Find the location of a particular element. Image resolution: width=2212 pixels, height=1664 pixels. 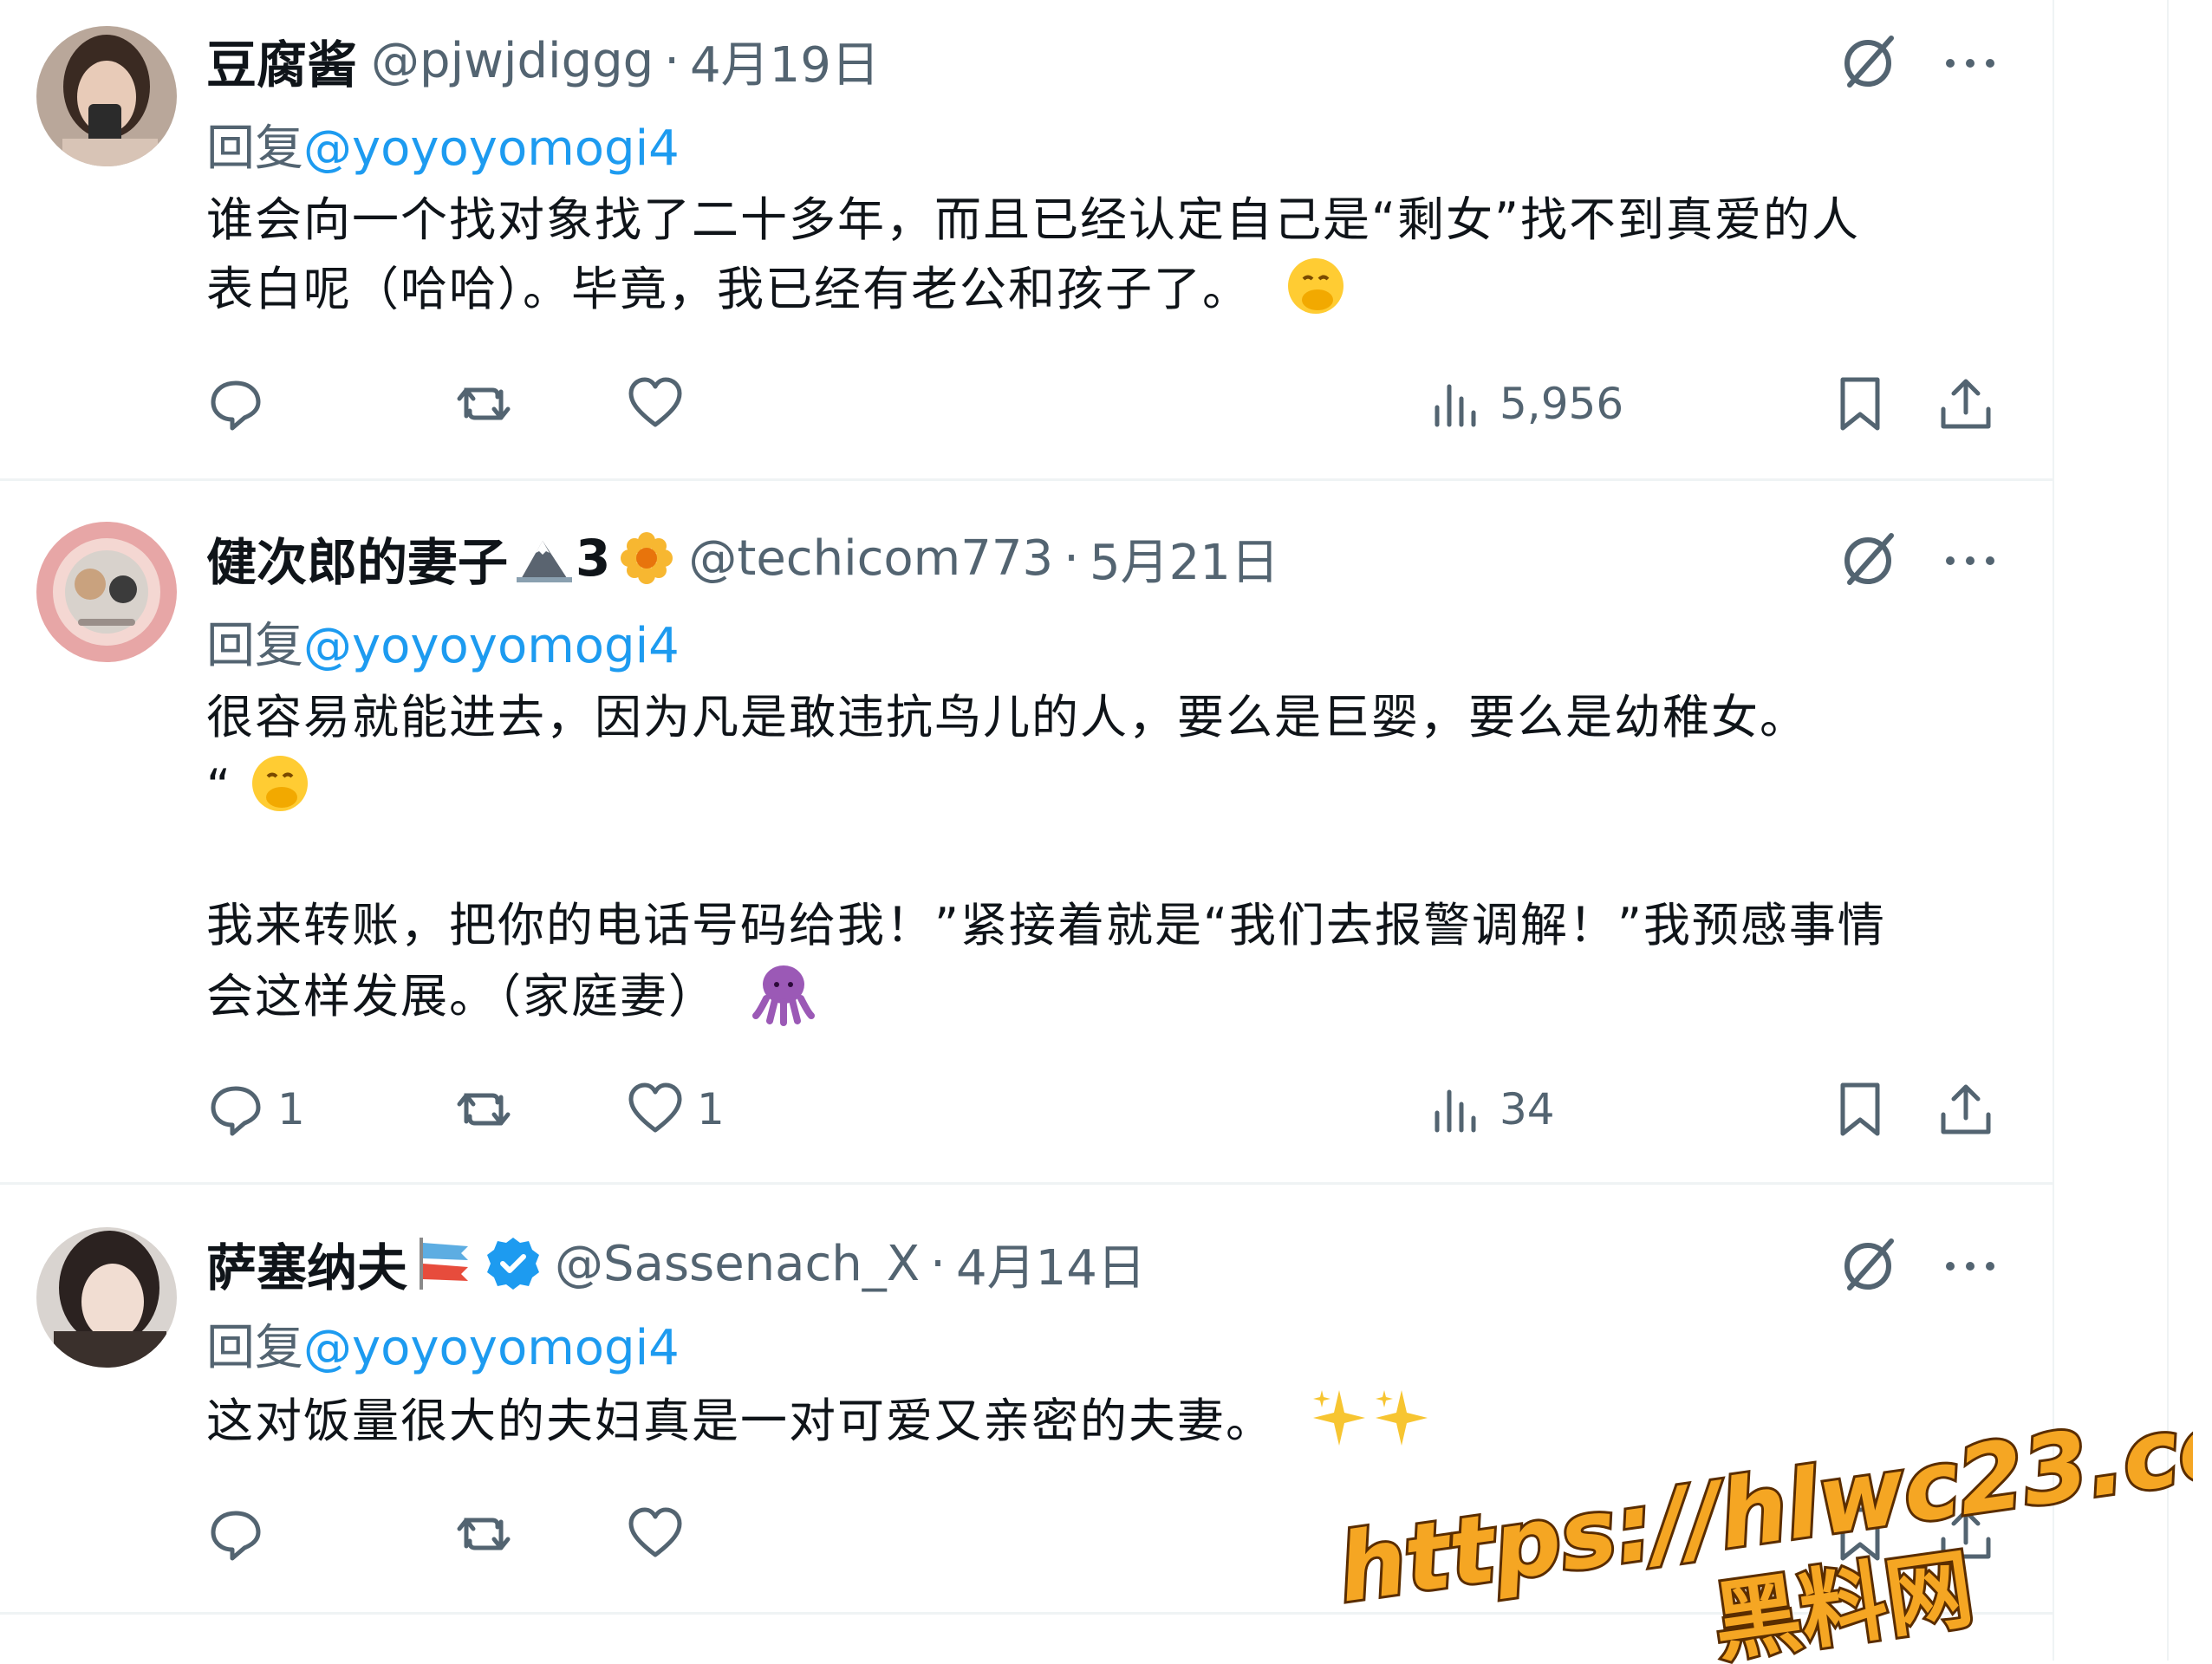

tweet-text-line: 我来转账，把你的电话号码给我！”紧接着就是“我们去报警调解！”我预感事情 is located at coordinates (1046, 925).